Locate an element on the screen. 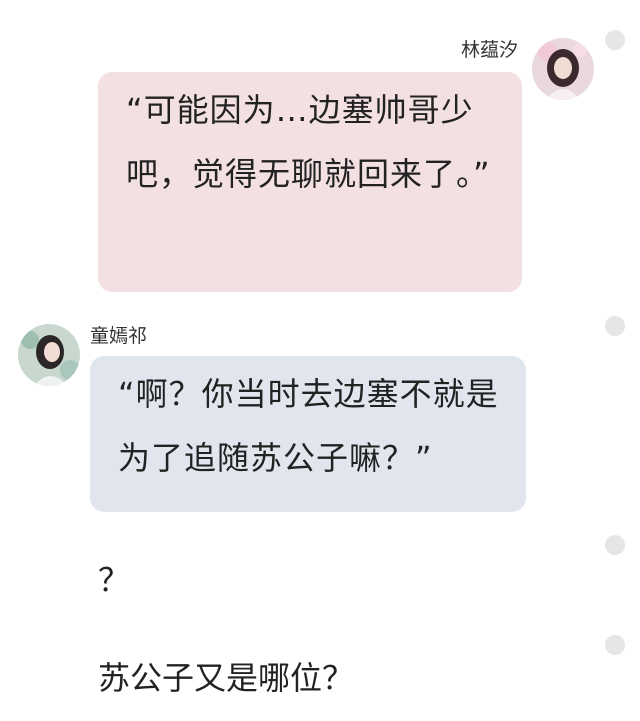 Image resolution: width=640 pixels, height=721 pixels. narration-line: 苏公子又是哪位？ is located at coordinates (226, 678).